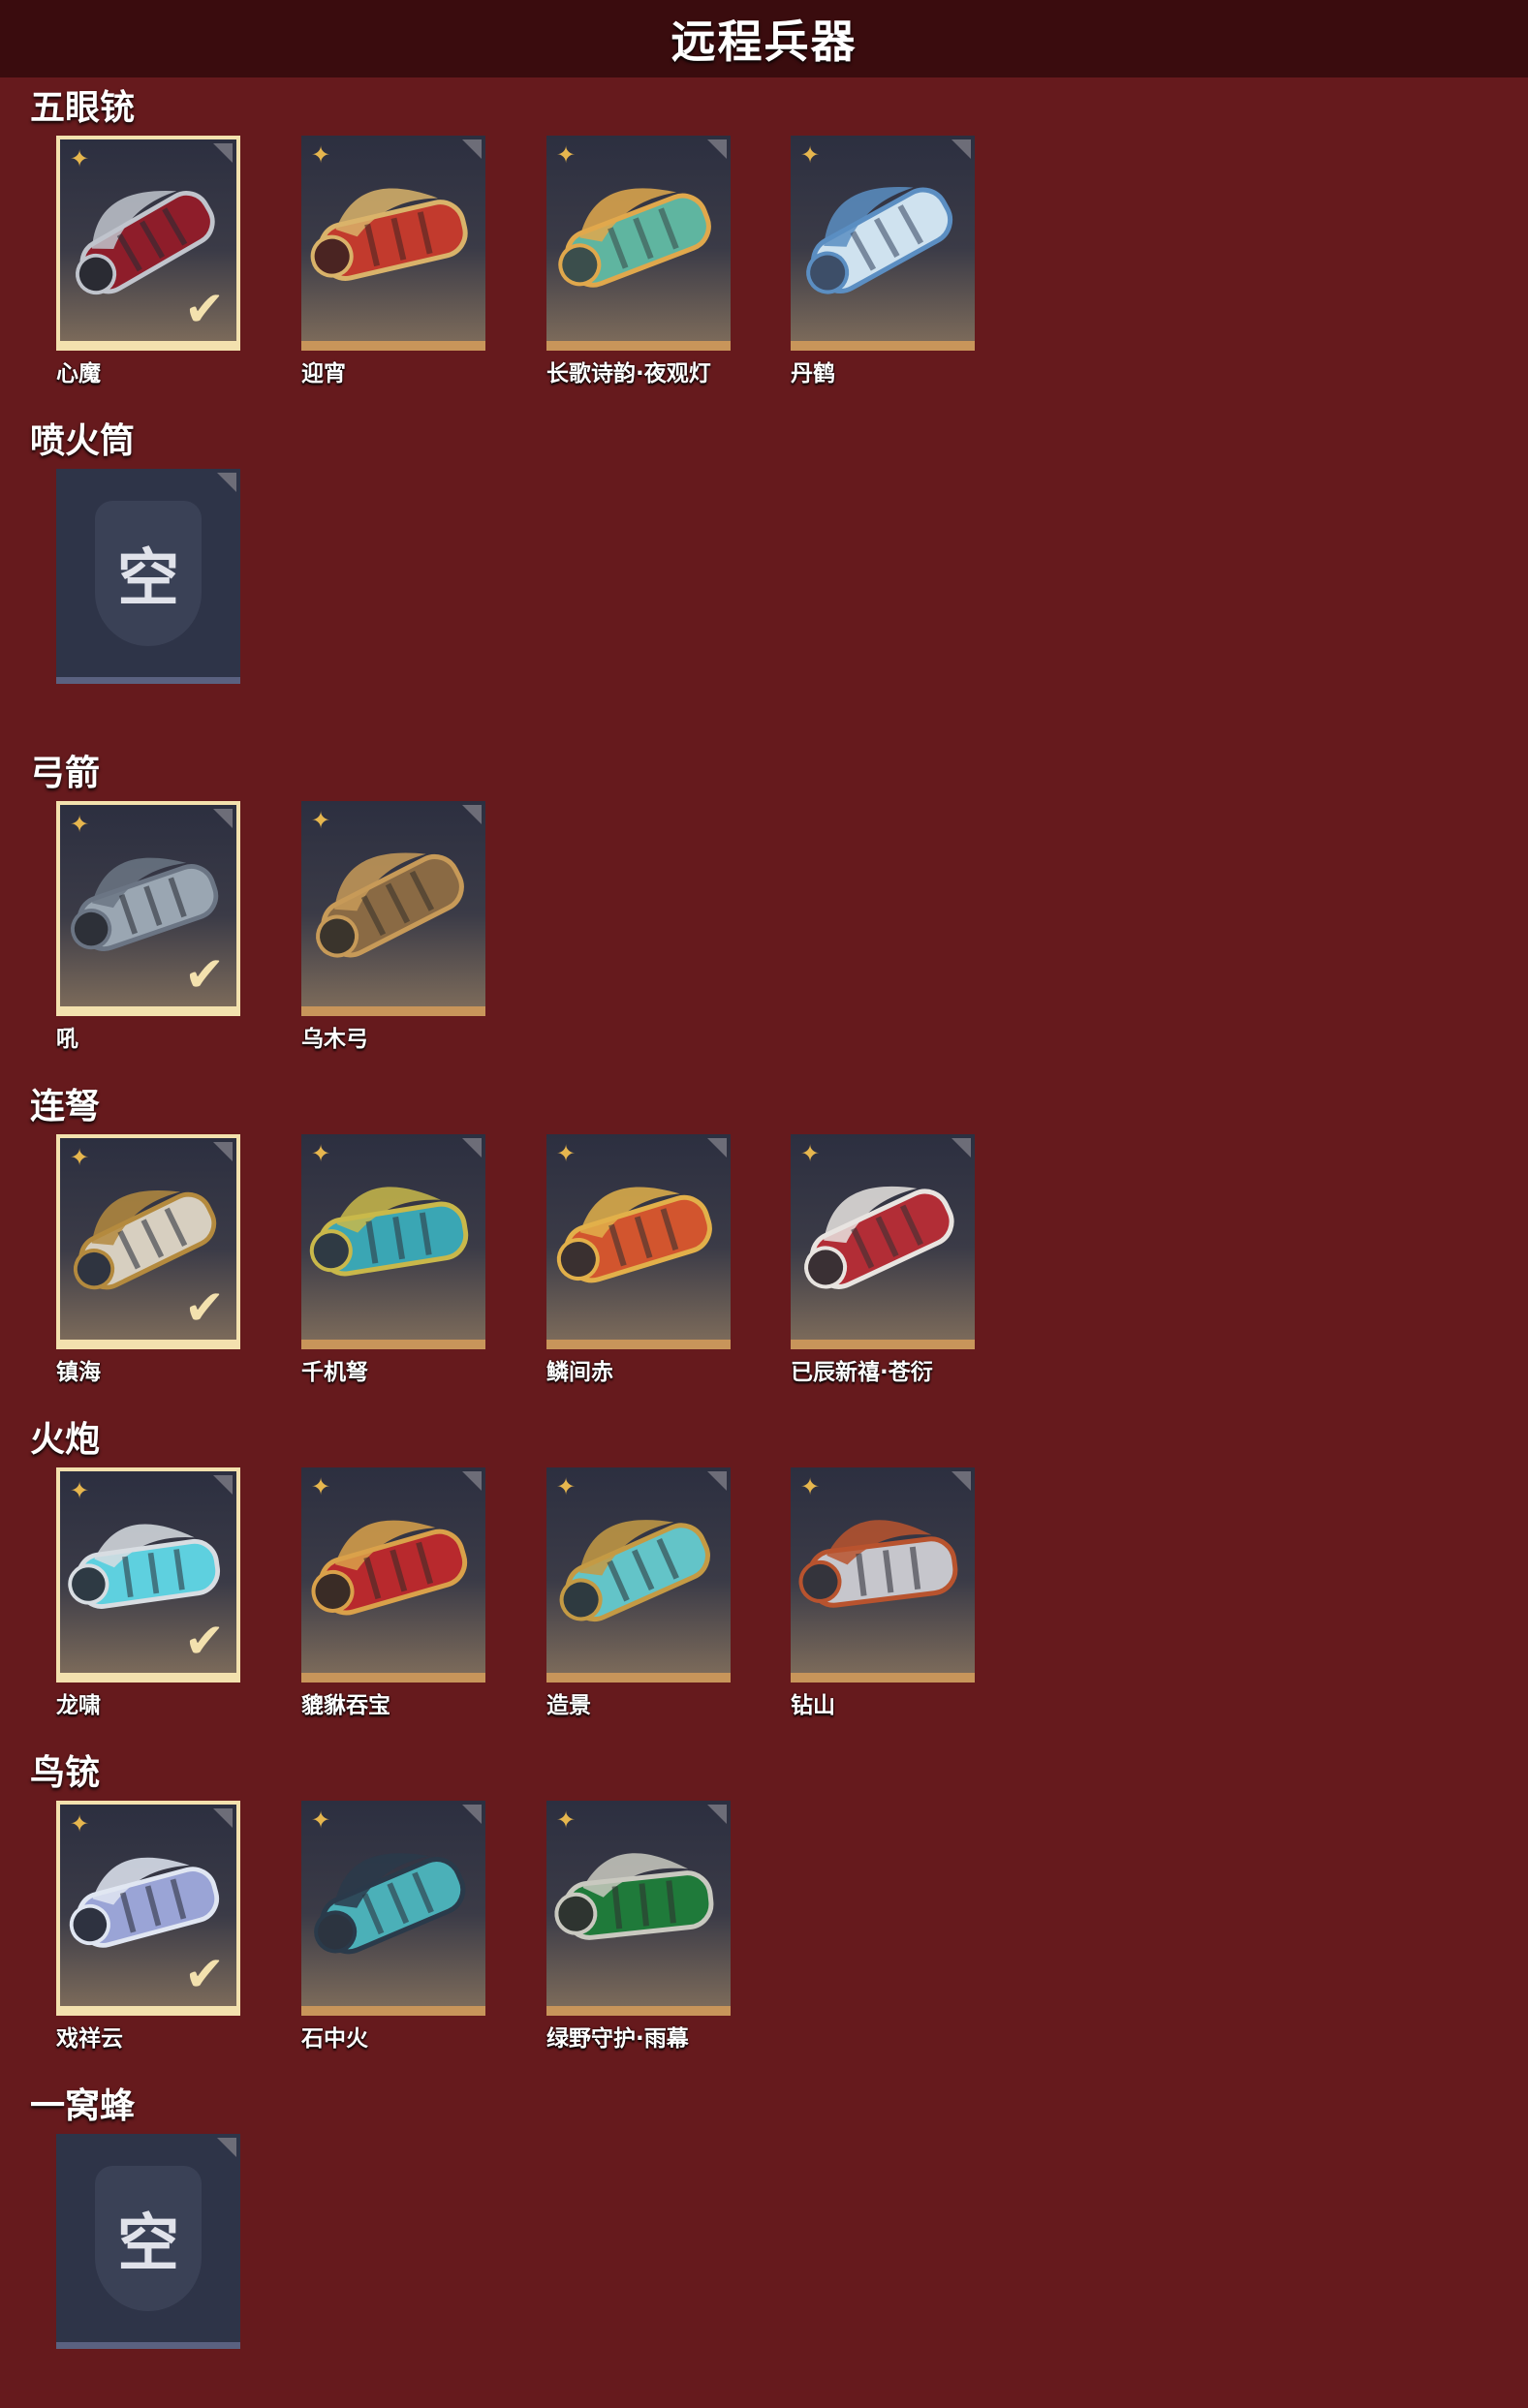 The width and height of the screenshot is (1528, 2408). Describe the element at coordinates (862, 1372) in the screenshot. I see `weapon-name: 已辰新禧·苍衍` at that location.